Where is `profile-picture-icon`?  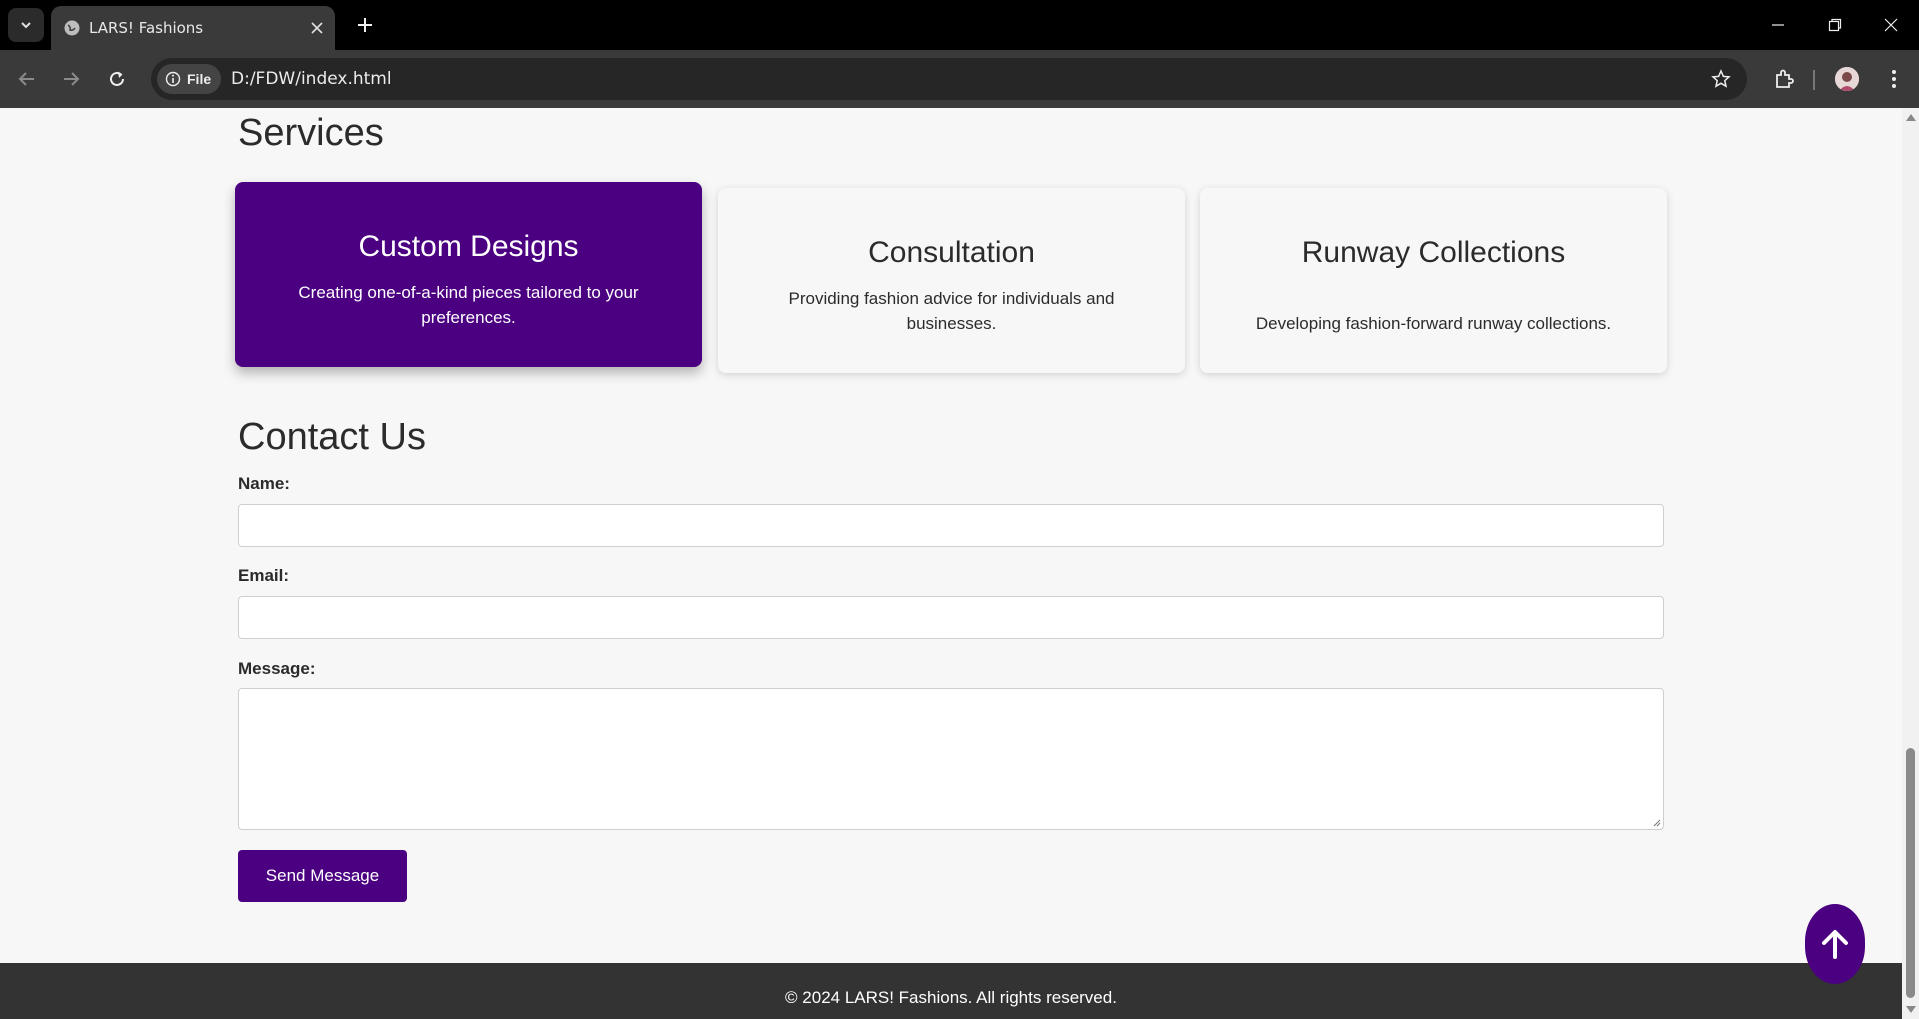 profile-picture-icon is located at coordinates (1847, 79).